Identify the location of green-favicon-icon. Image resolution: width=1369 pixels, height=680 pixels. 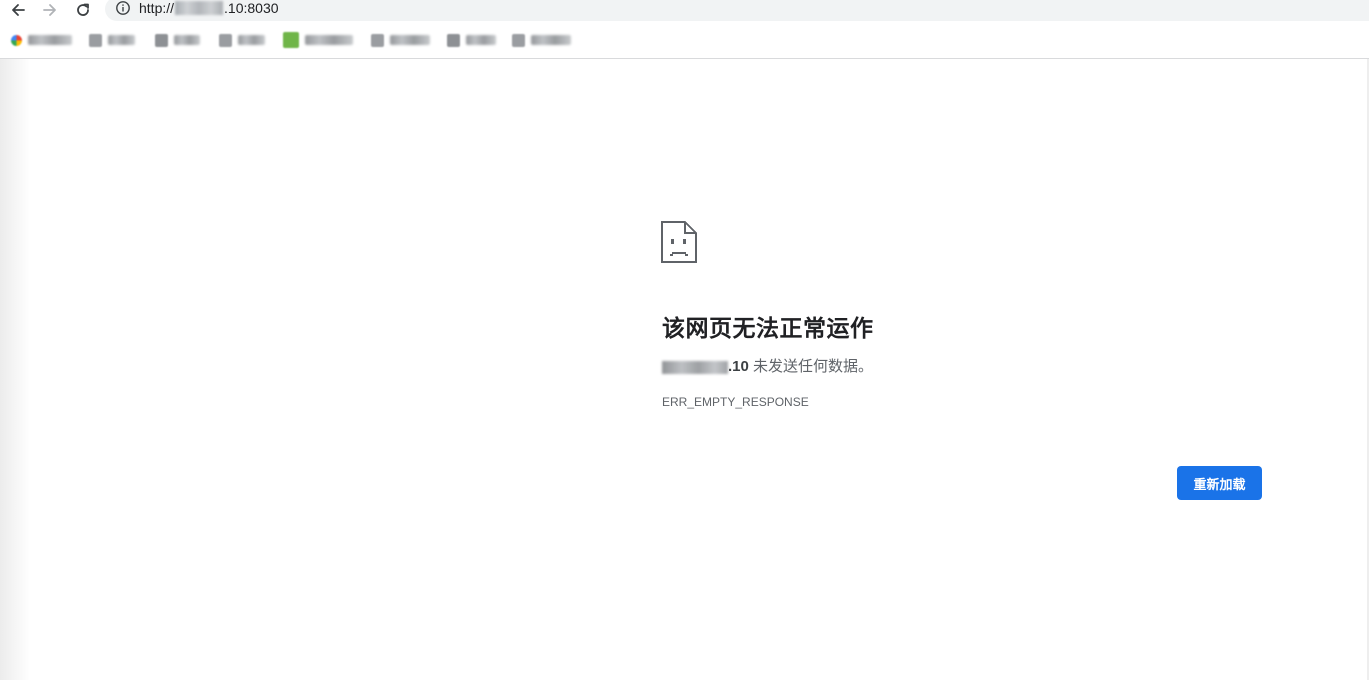
(291, 40).